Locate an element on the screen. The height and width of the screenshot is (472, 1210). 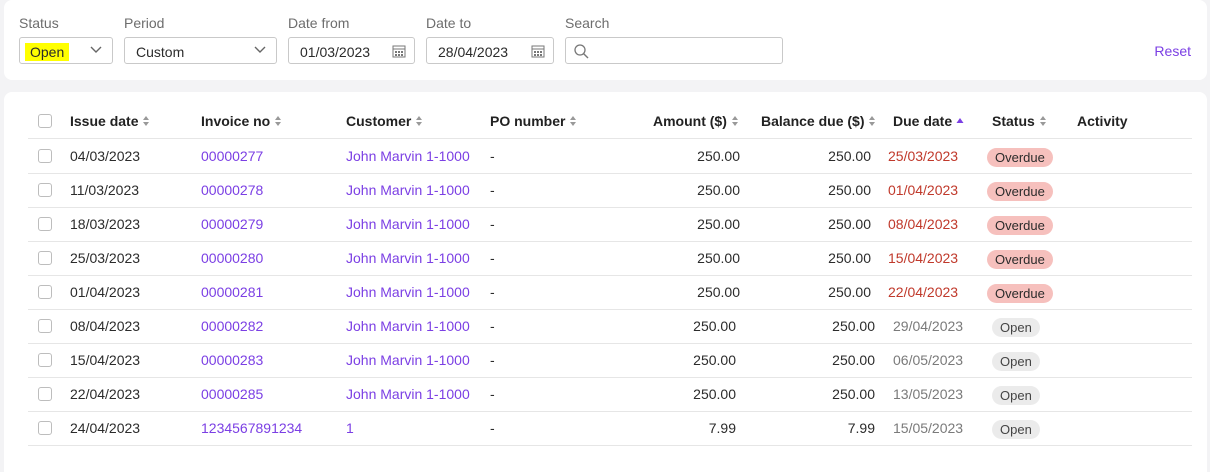
invoice-no-link: 00000283 is located at coordinates (232, 360).